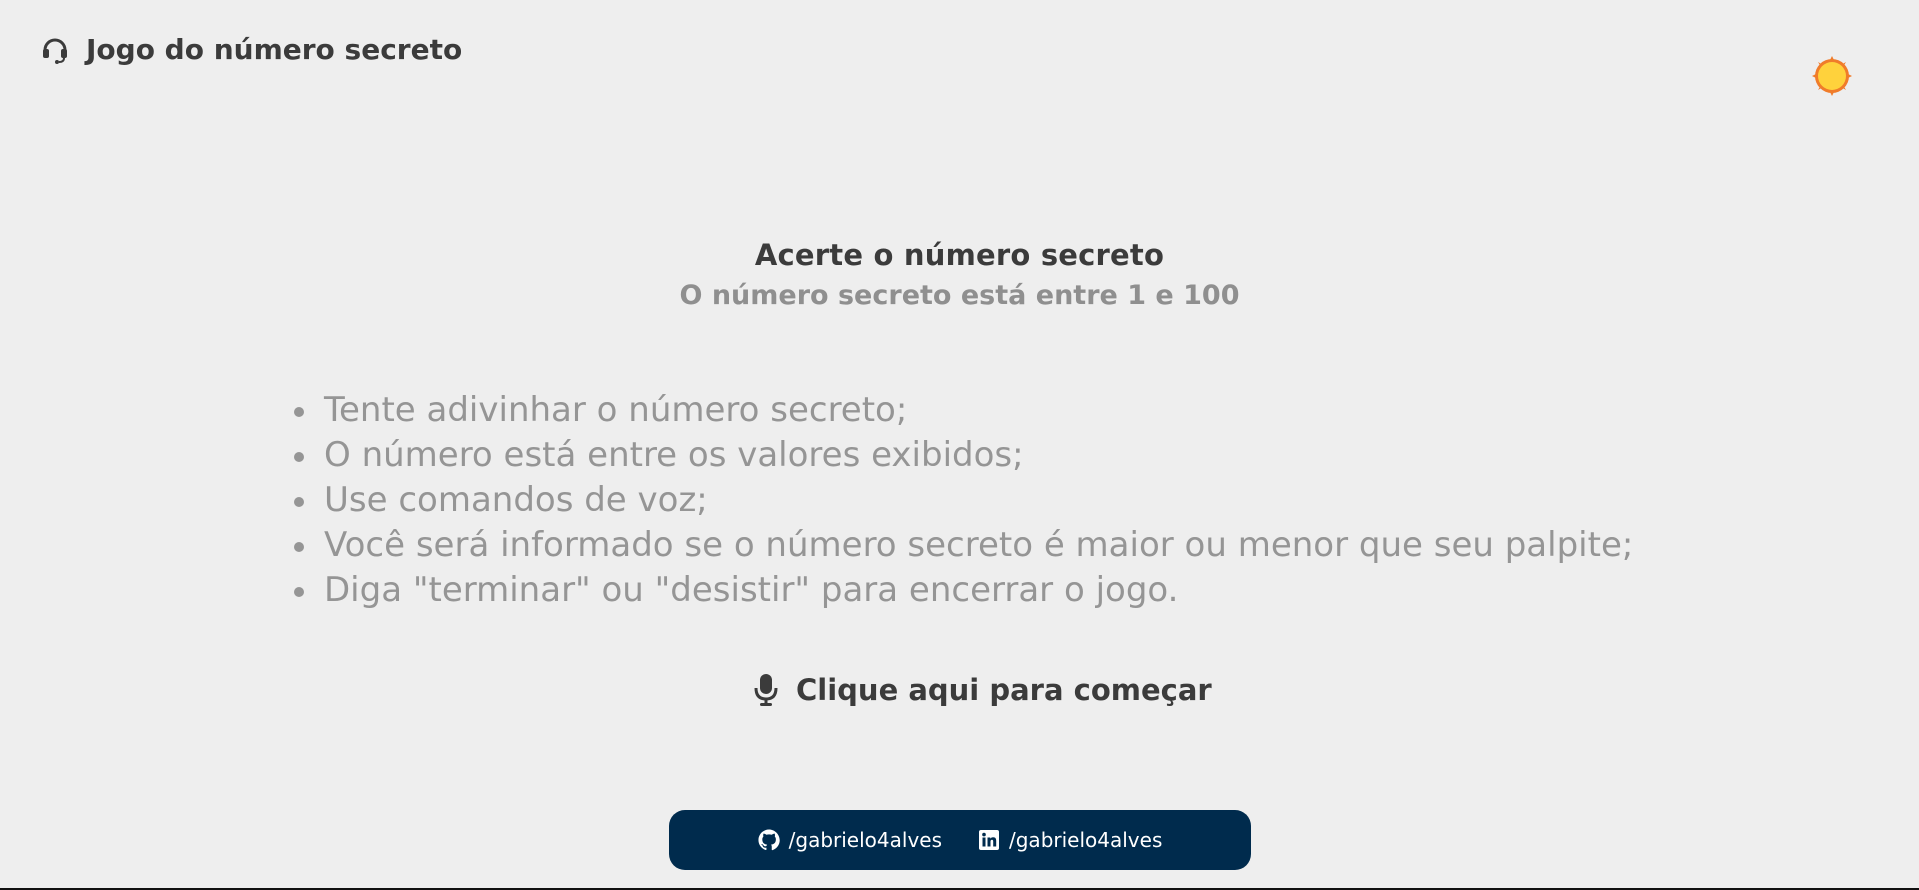 This screenshot has height=890, width=1919. I want to click on github-link: /gabrielo4alves, so click(850, 840).